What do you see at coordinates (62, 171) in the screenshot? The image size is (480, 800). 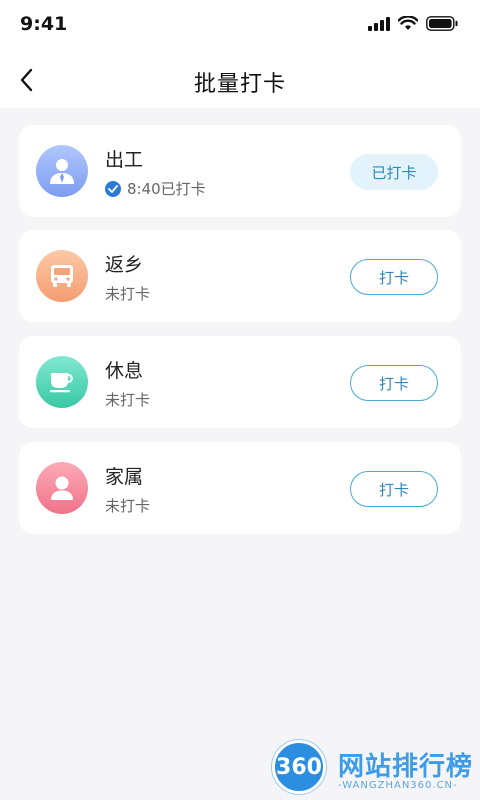 I see `worker-icon` at bounding box center [62, 171].